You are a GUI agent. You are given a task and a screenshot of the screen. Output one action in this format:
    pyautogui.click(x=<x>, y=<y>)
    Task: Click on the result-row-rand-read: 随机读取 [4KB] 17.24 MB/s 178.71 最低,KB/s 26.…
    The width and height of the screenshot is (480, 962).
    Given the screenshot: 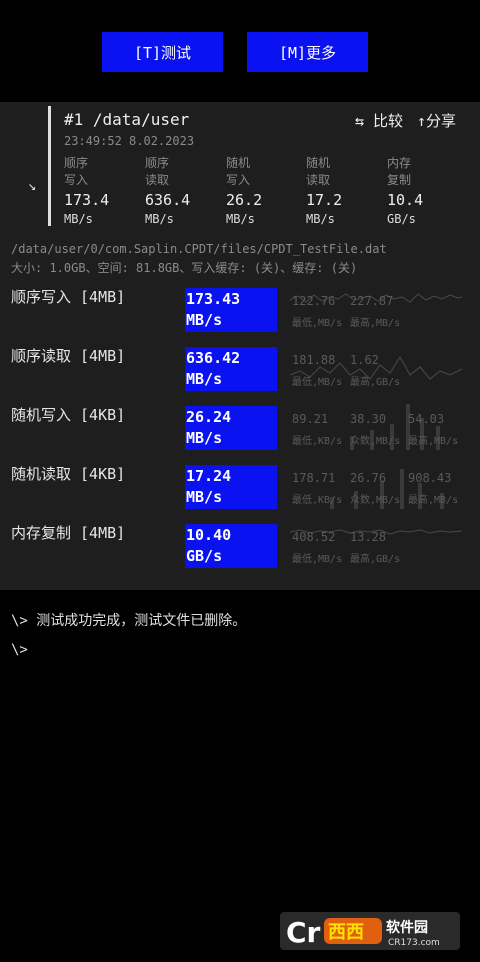 What is the action you would take?
    pyautogui.click(x=240, y=486)
    